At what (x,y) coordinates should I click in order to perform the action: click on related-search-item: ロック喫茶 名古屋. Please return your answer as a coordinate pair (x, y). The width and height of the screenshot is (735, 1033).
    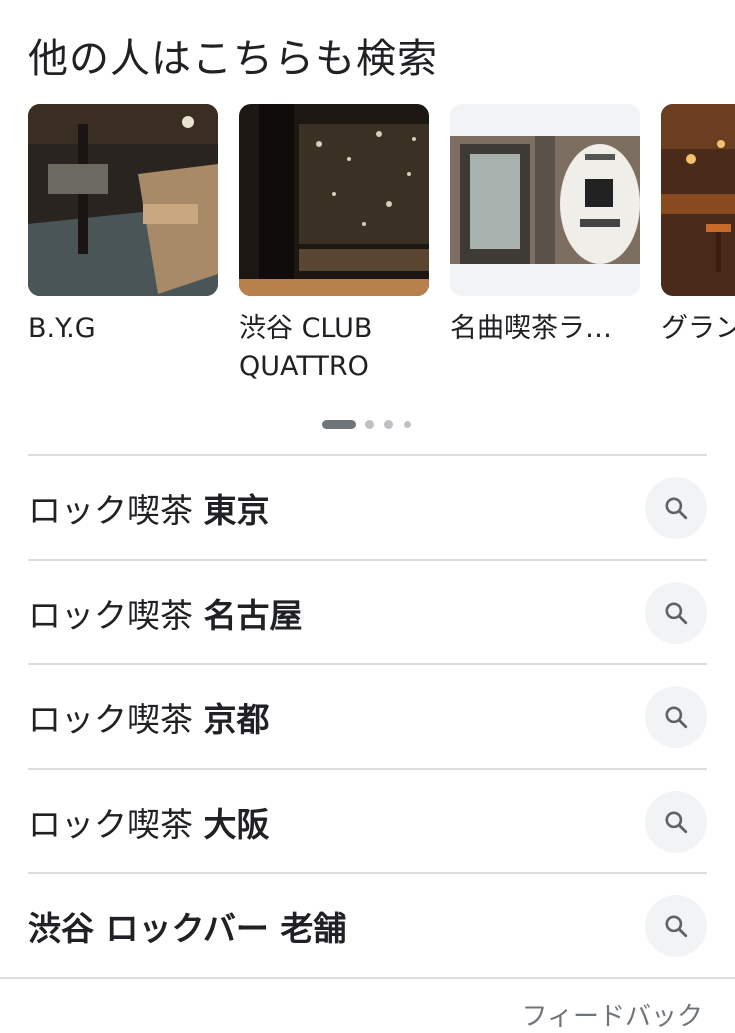
    Looking at the image, I should click on (367, 612).